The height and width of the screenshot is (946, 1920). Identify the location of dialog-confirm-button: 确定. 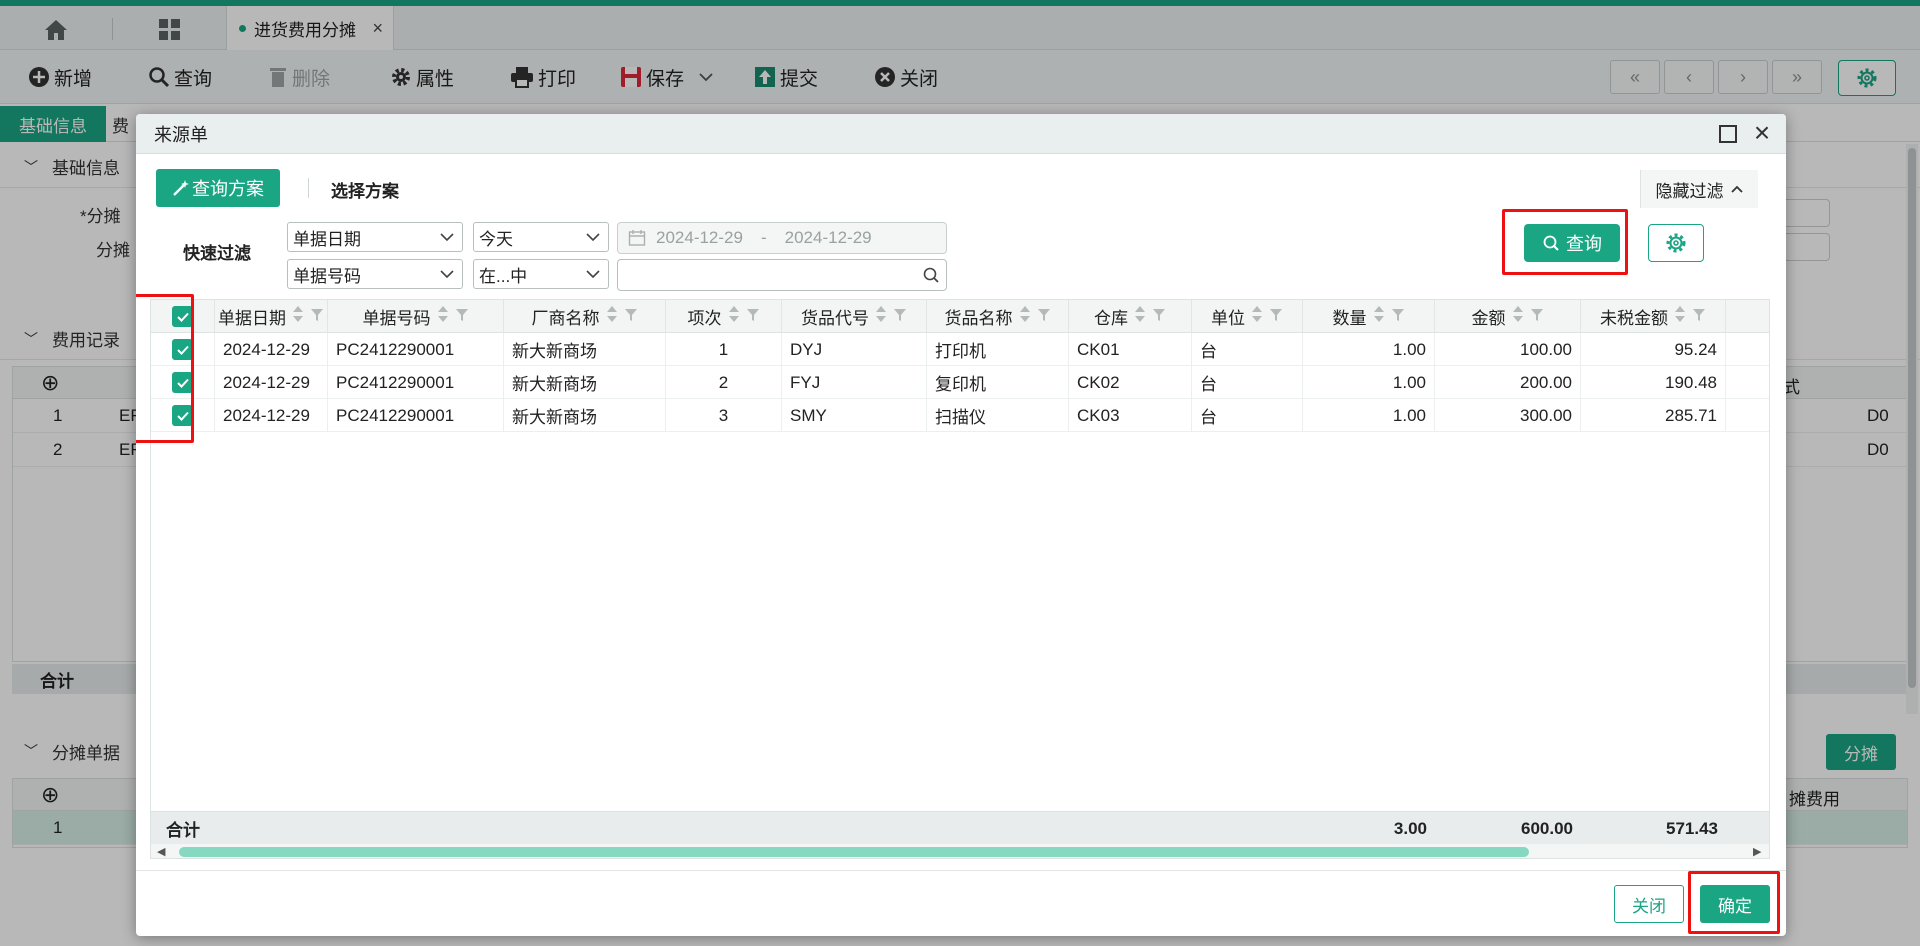
(1735, 904).